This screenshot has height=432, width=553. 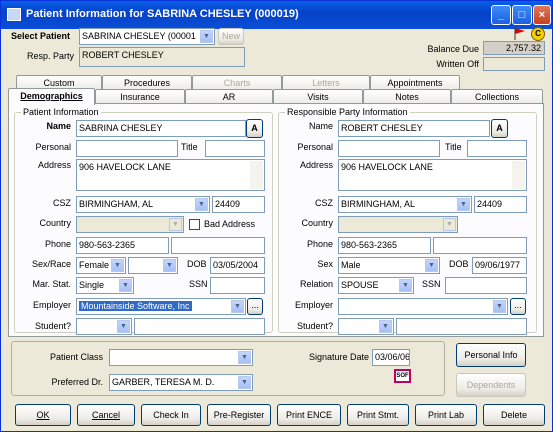 I want to click on written-off-label: Written Off, so click(x=457, y=64).